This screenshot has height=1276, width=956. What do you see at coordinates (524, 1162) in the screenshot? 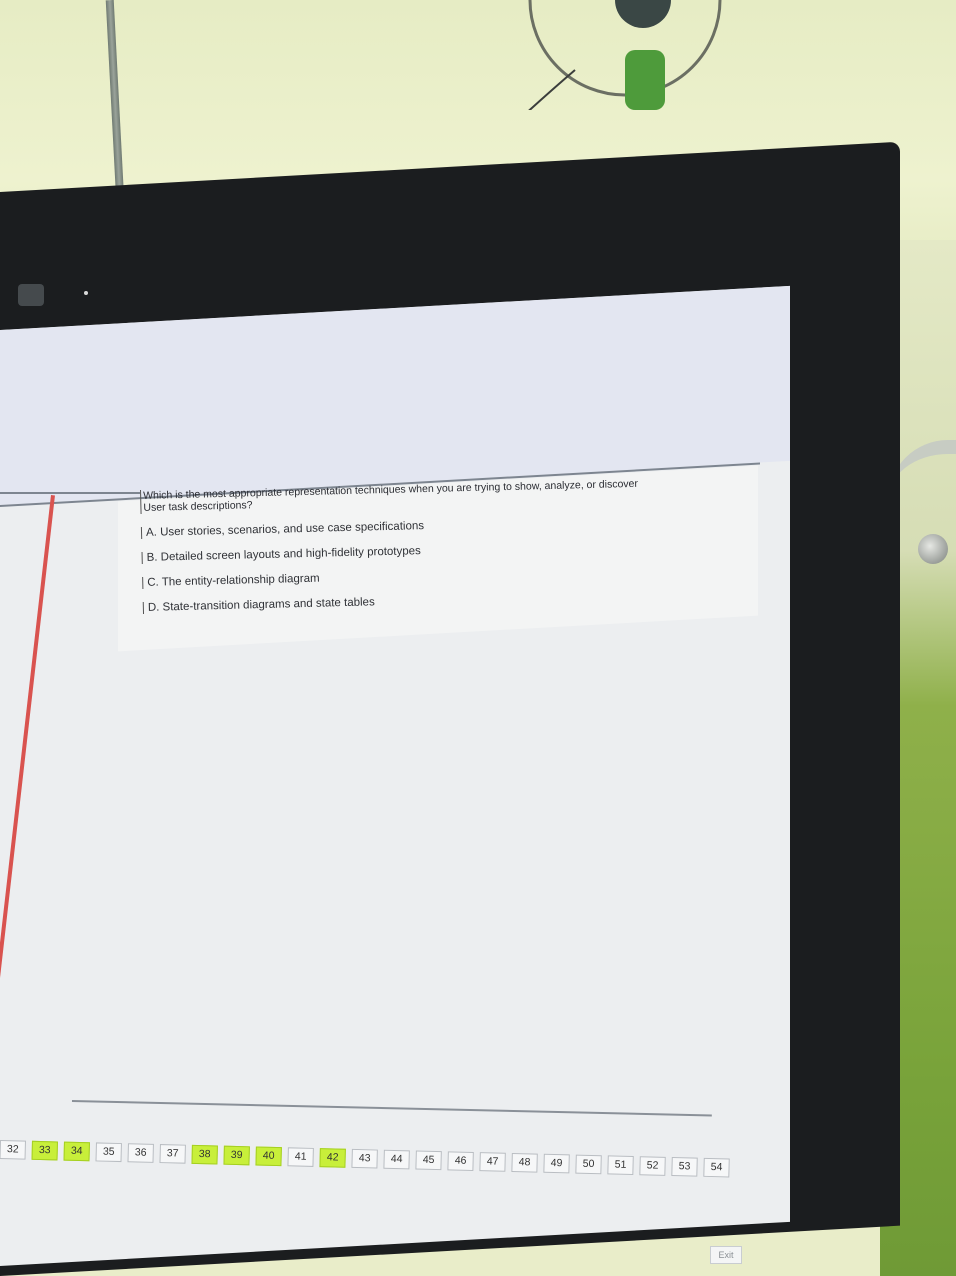
I see `question-nav-button: 48` at bounding box center [524, 1162].